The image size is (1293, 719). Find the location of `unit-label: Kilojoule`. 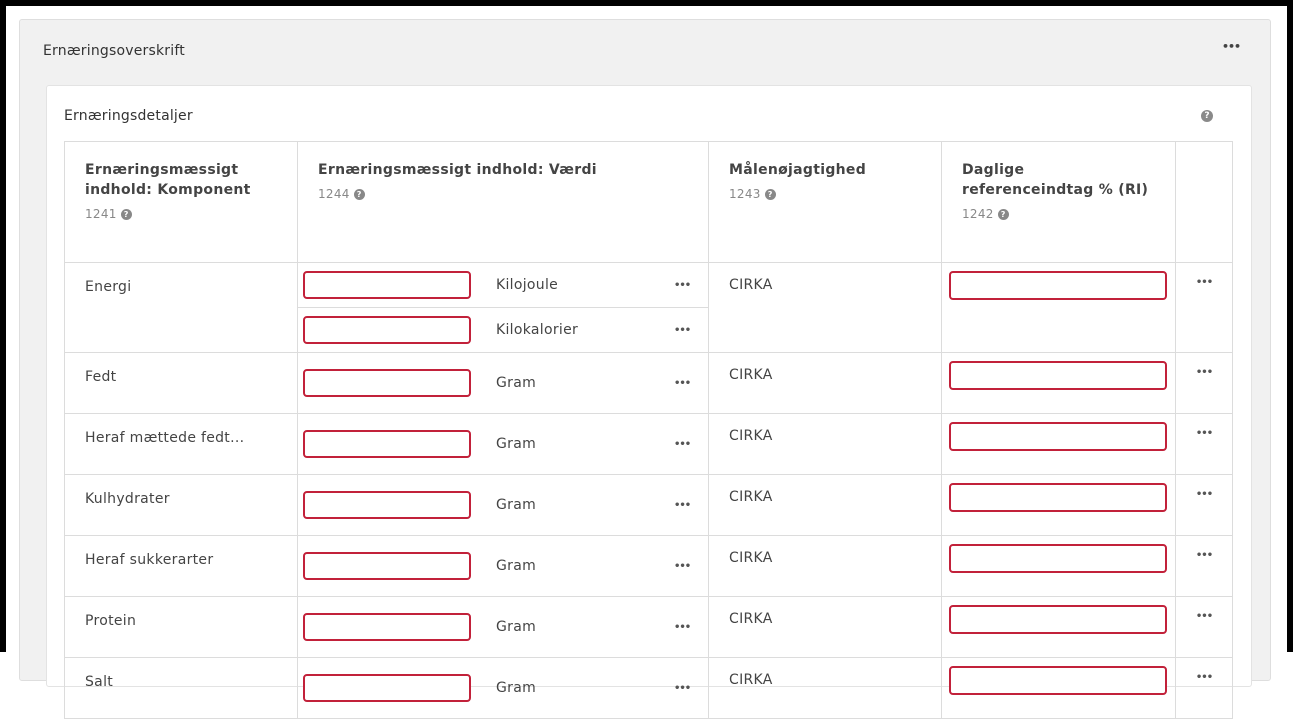

unit-label: Kilojoule is located at coordinates (527, 285).